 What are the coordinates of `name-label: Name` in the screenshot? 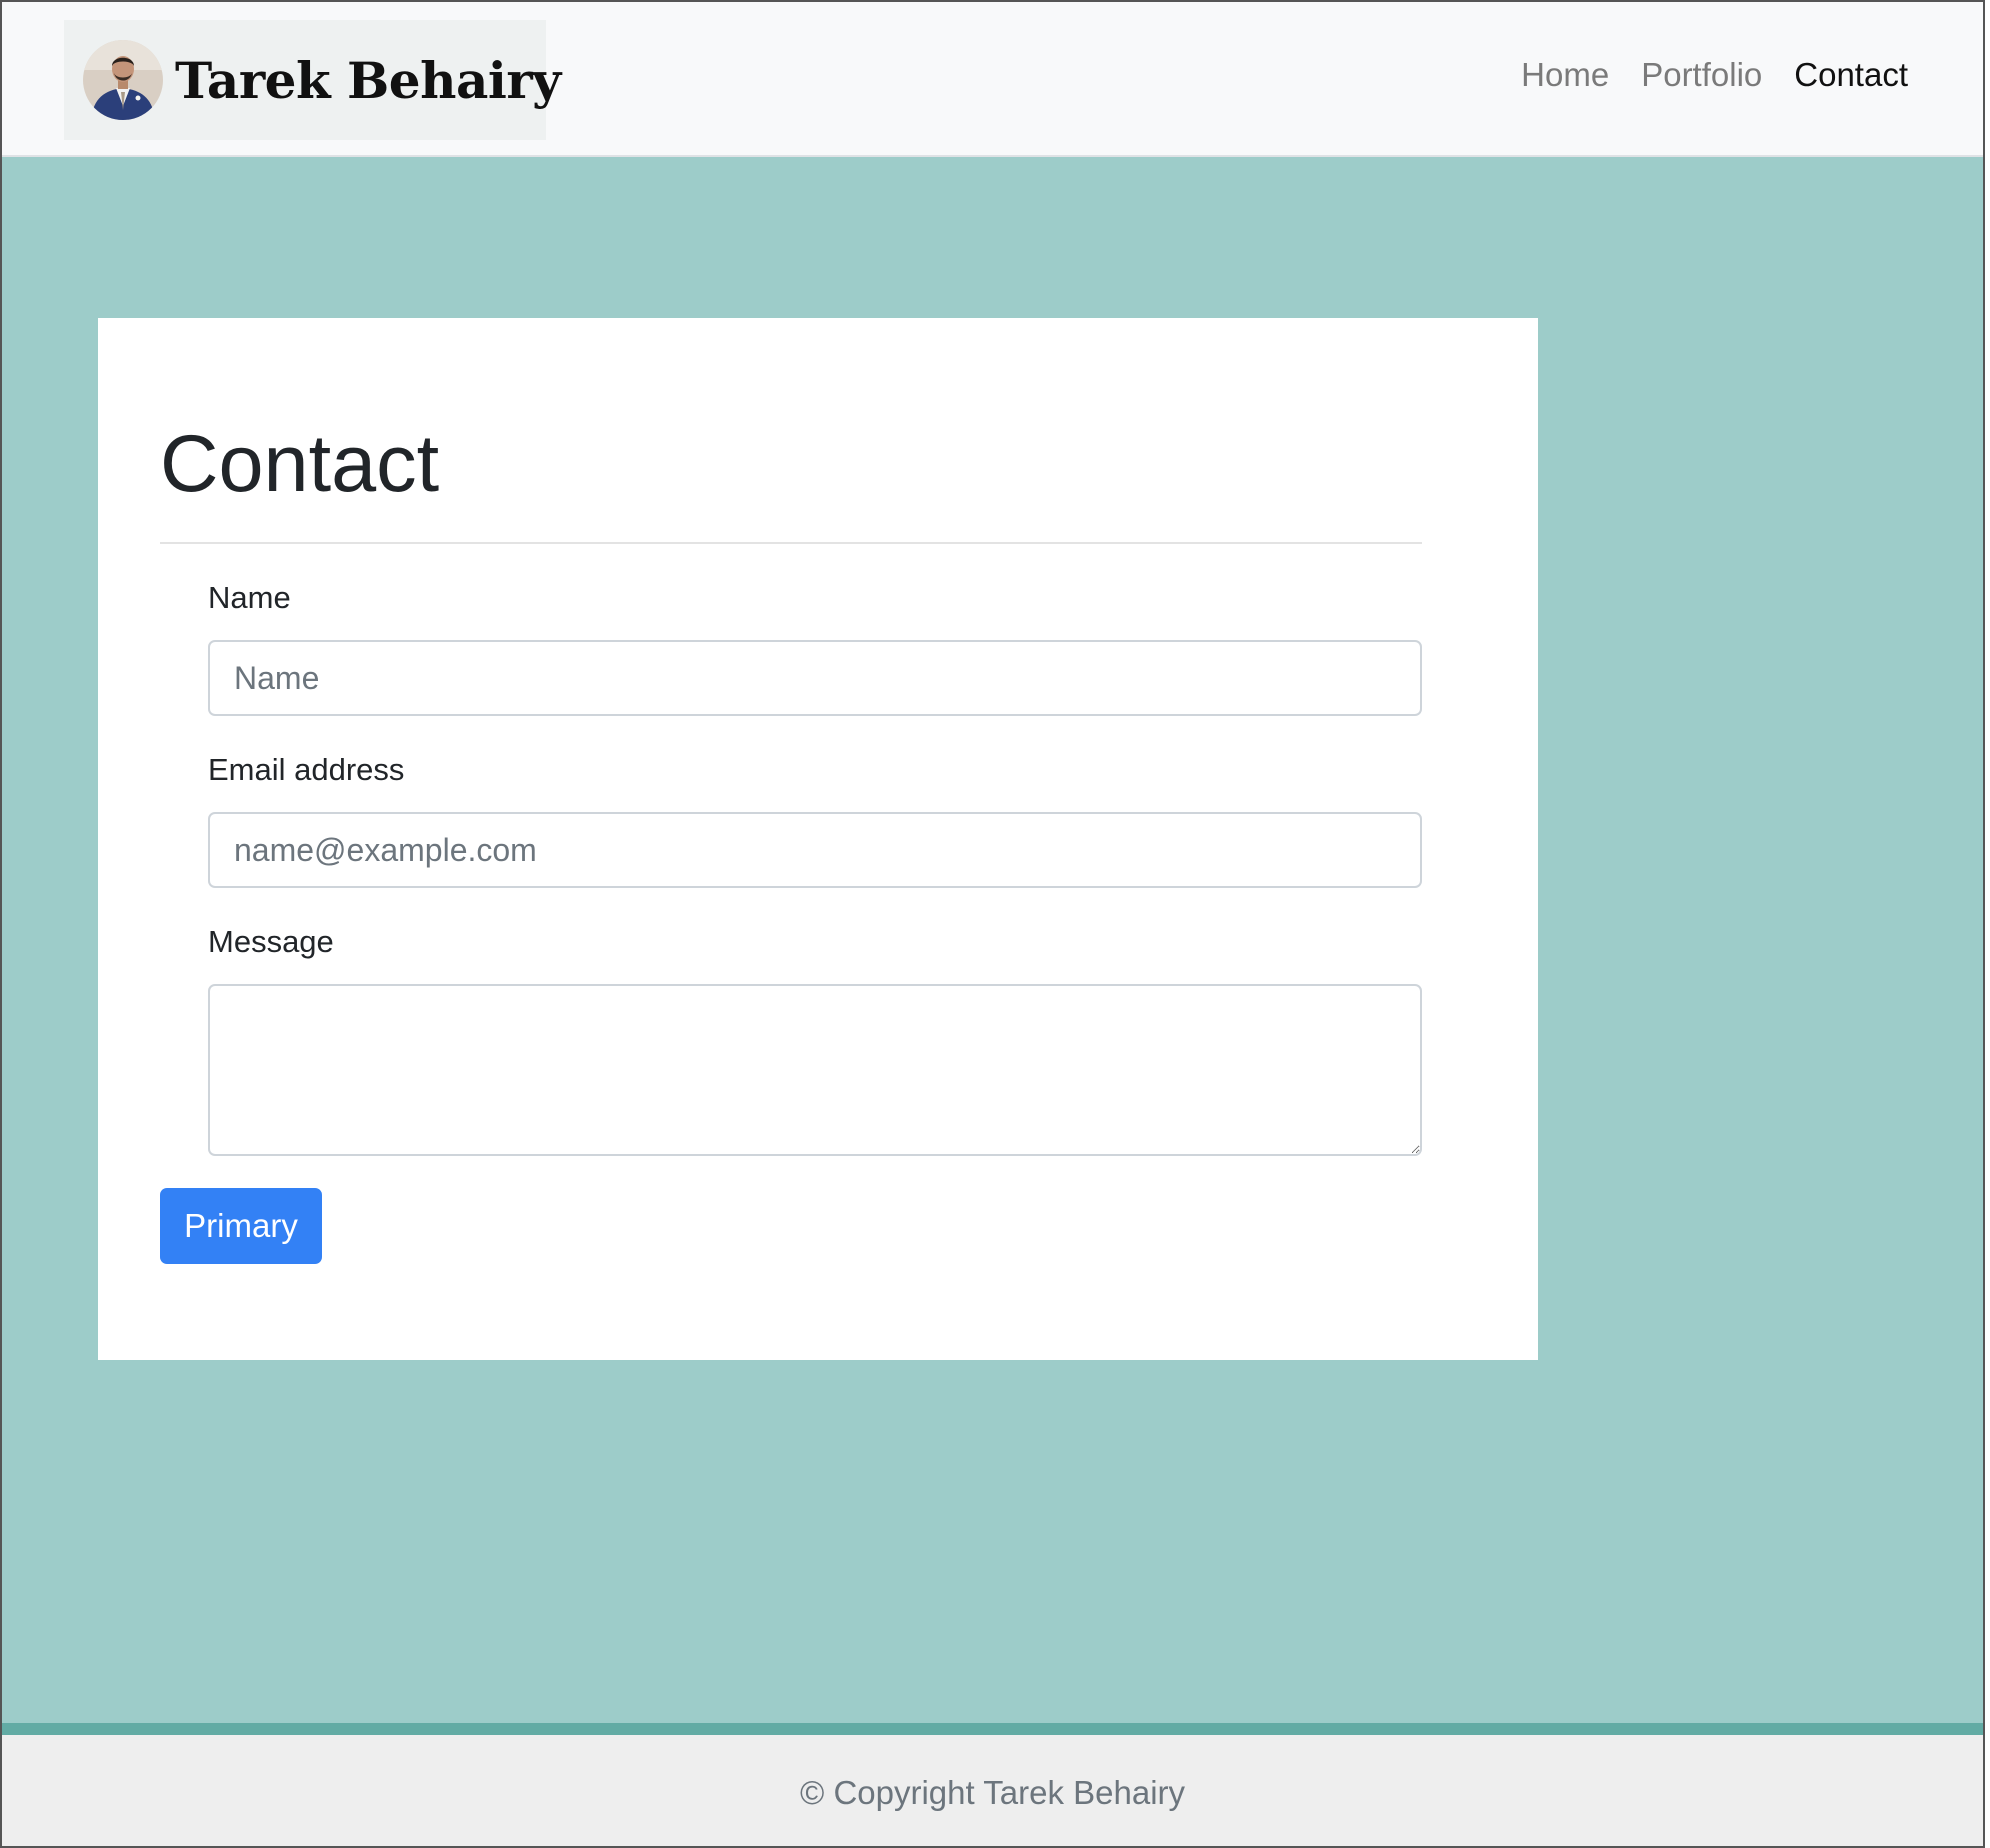 It's located at (249, 597).